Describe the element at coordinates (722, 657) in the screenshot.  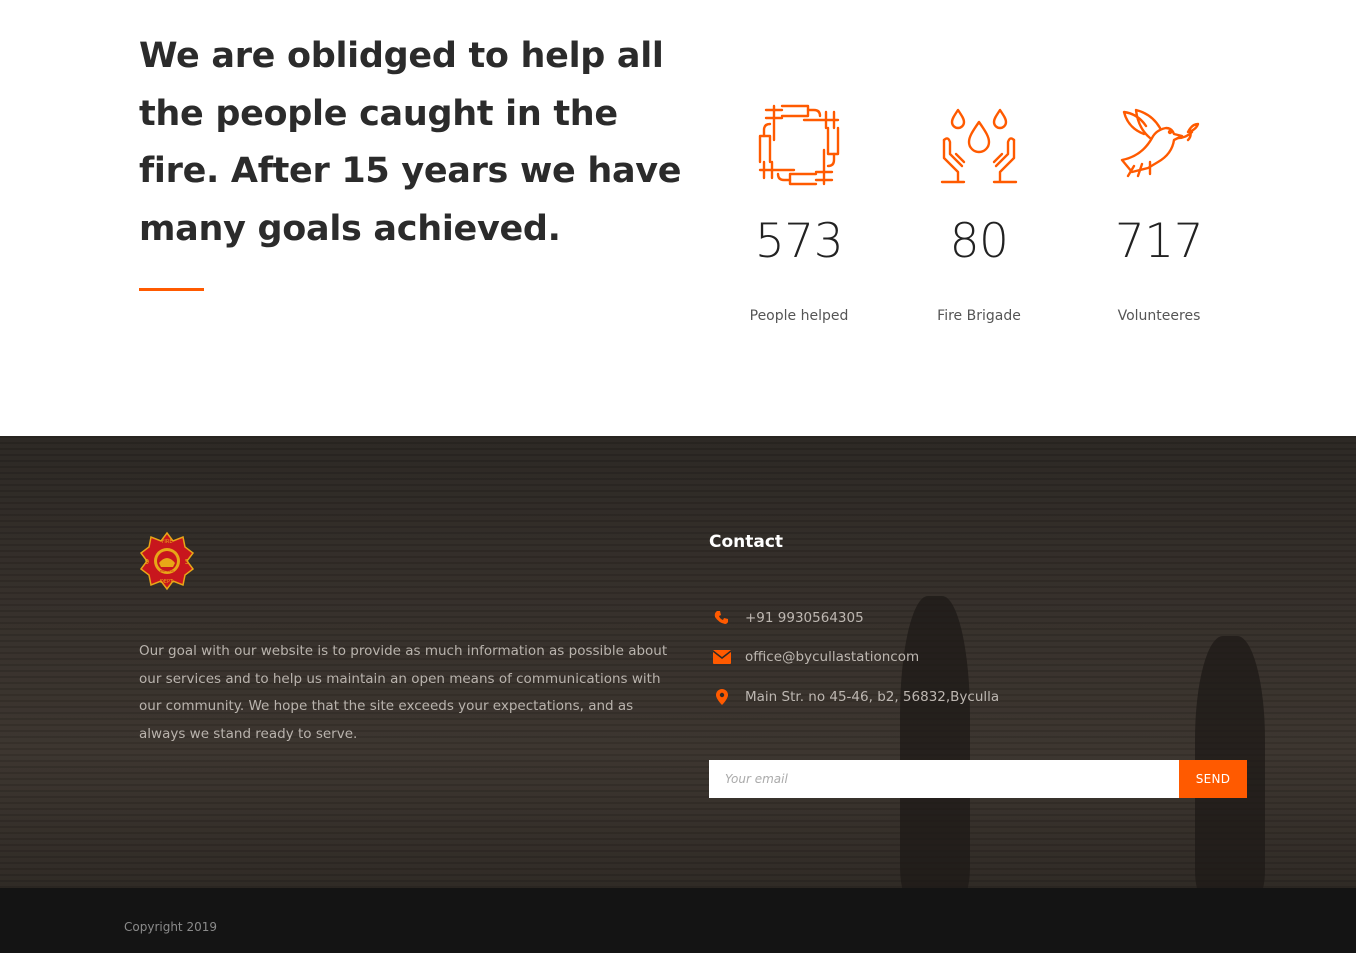
I see `envelope-icon` at that location.